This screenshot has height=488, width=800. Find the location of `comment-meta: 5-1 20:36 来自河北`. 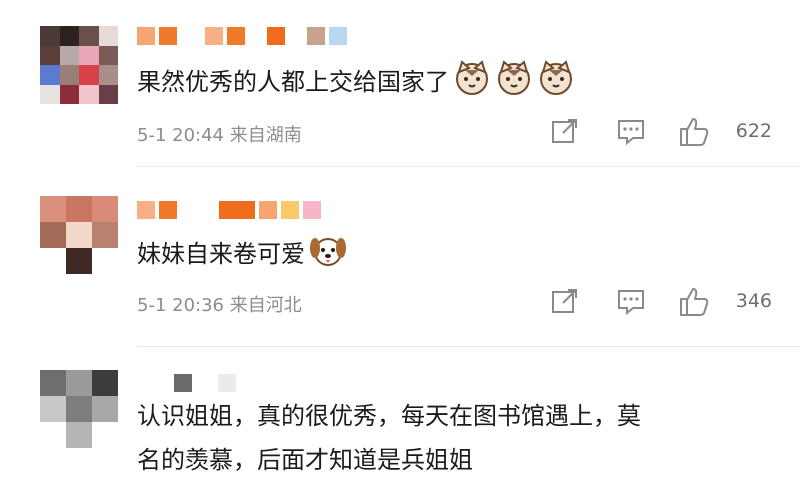

comment-meta: 5-1 20:36 来自河北 is located at coordinates (219, 304).